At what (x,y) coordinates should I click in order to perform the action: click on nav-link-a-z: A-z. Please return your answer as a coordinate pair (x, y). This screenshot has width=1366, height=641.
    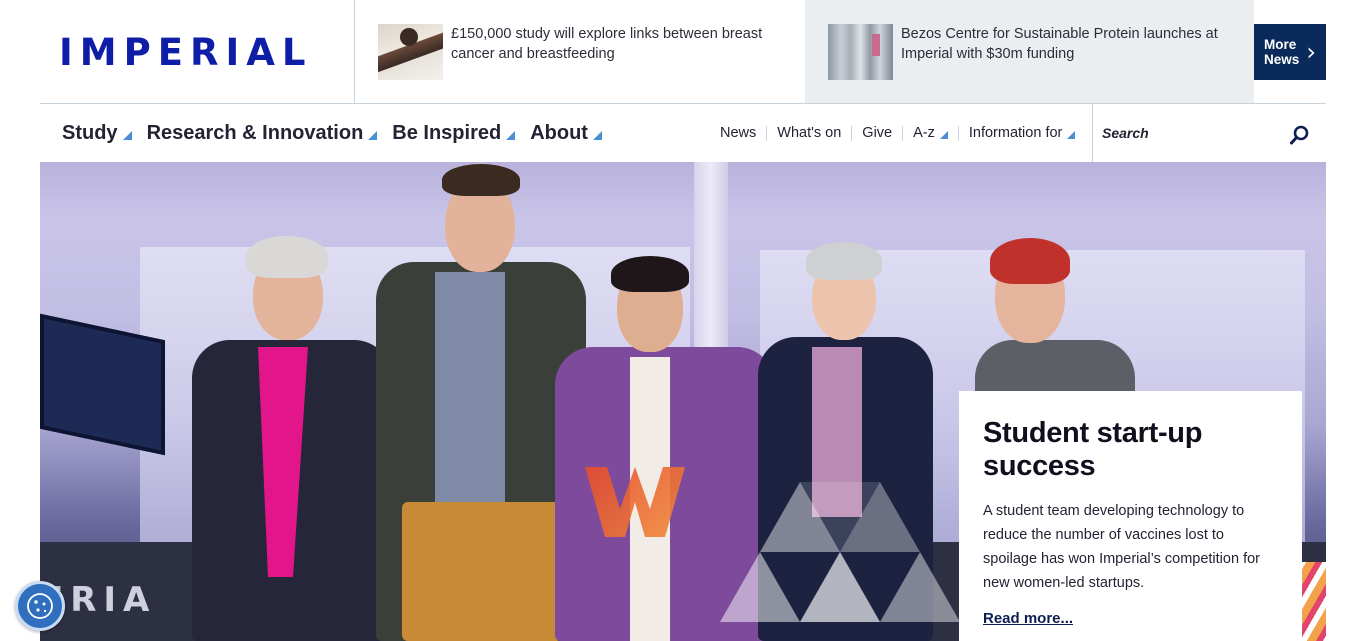
    Looking at the image, I should click on (931, 132).